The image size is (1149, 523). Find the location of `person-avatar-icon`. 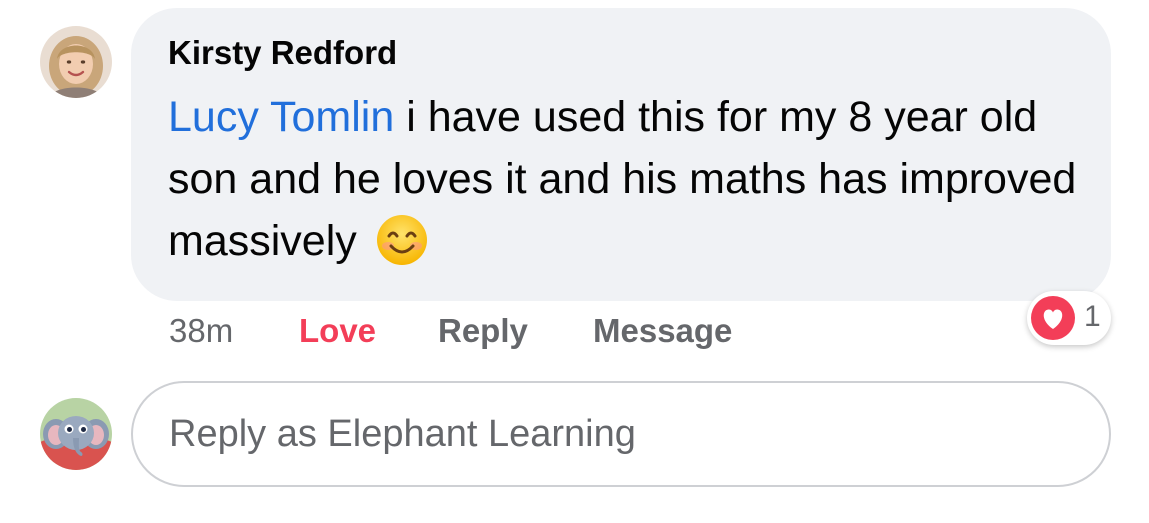

person-avatar-icon is located at coordinates (76, 62).